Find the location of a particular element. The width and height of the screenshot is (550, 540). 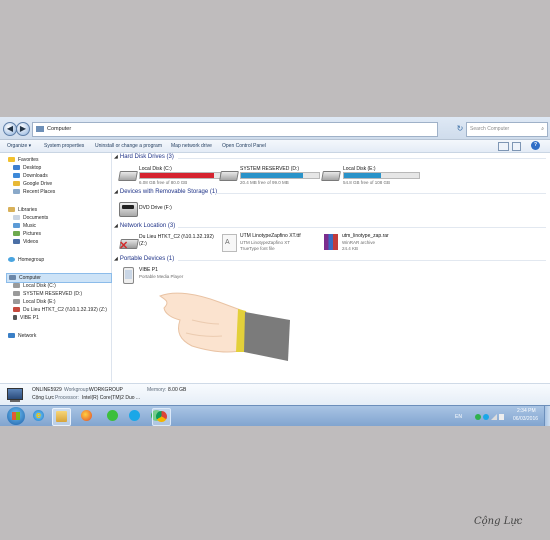

nav-favorites: Favorites is located at coordinates (23, 160).